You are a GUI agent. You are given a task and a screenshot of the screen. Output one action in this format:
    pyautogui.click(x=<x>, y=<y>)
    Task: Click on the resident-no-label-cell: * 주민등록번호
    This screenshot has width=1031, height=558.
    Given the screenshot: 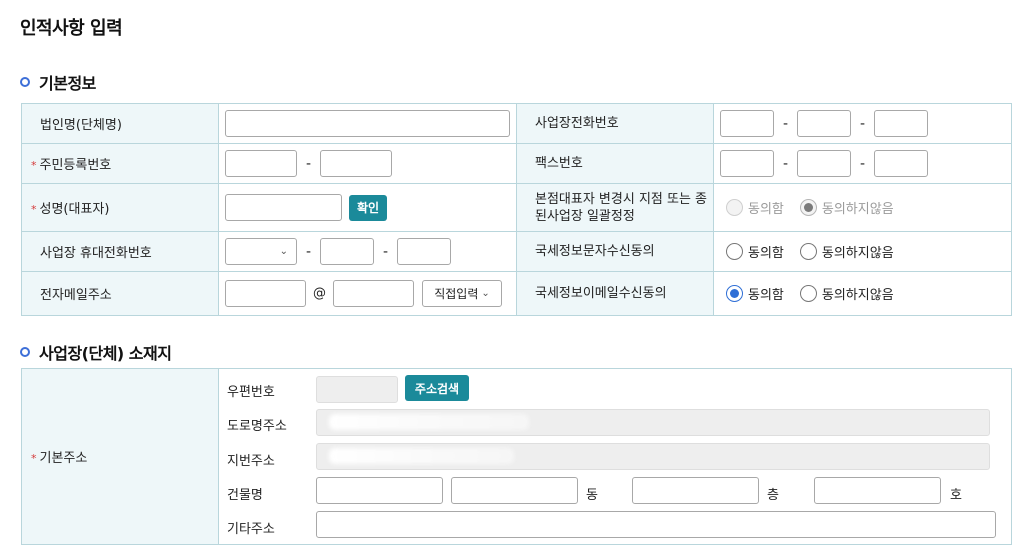 What is the action you would take?
    pyautogui.click(x=120, y=163)
    